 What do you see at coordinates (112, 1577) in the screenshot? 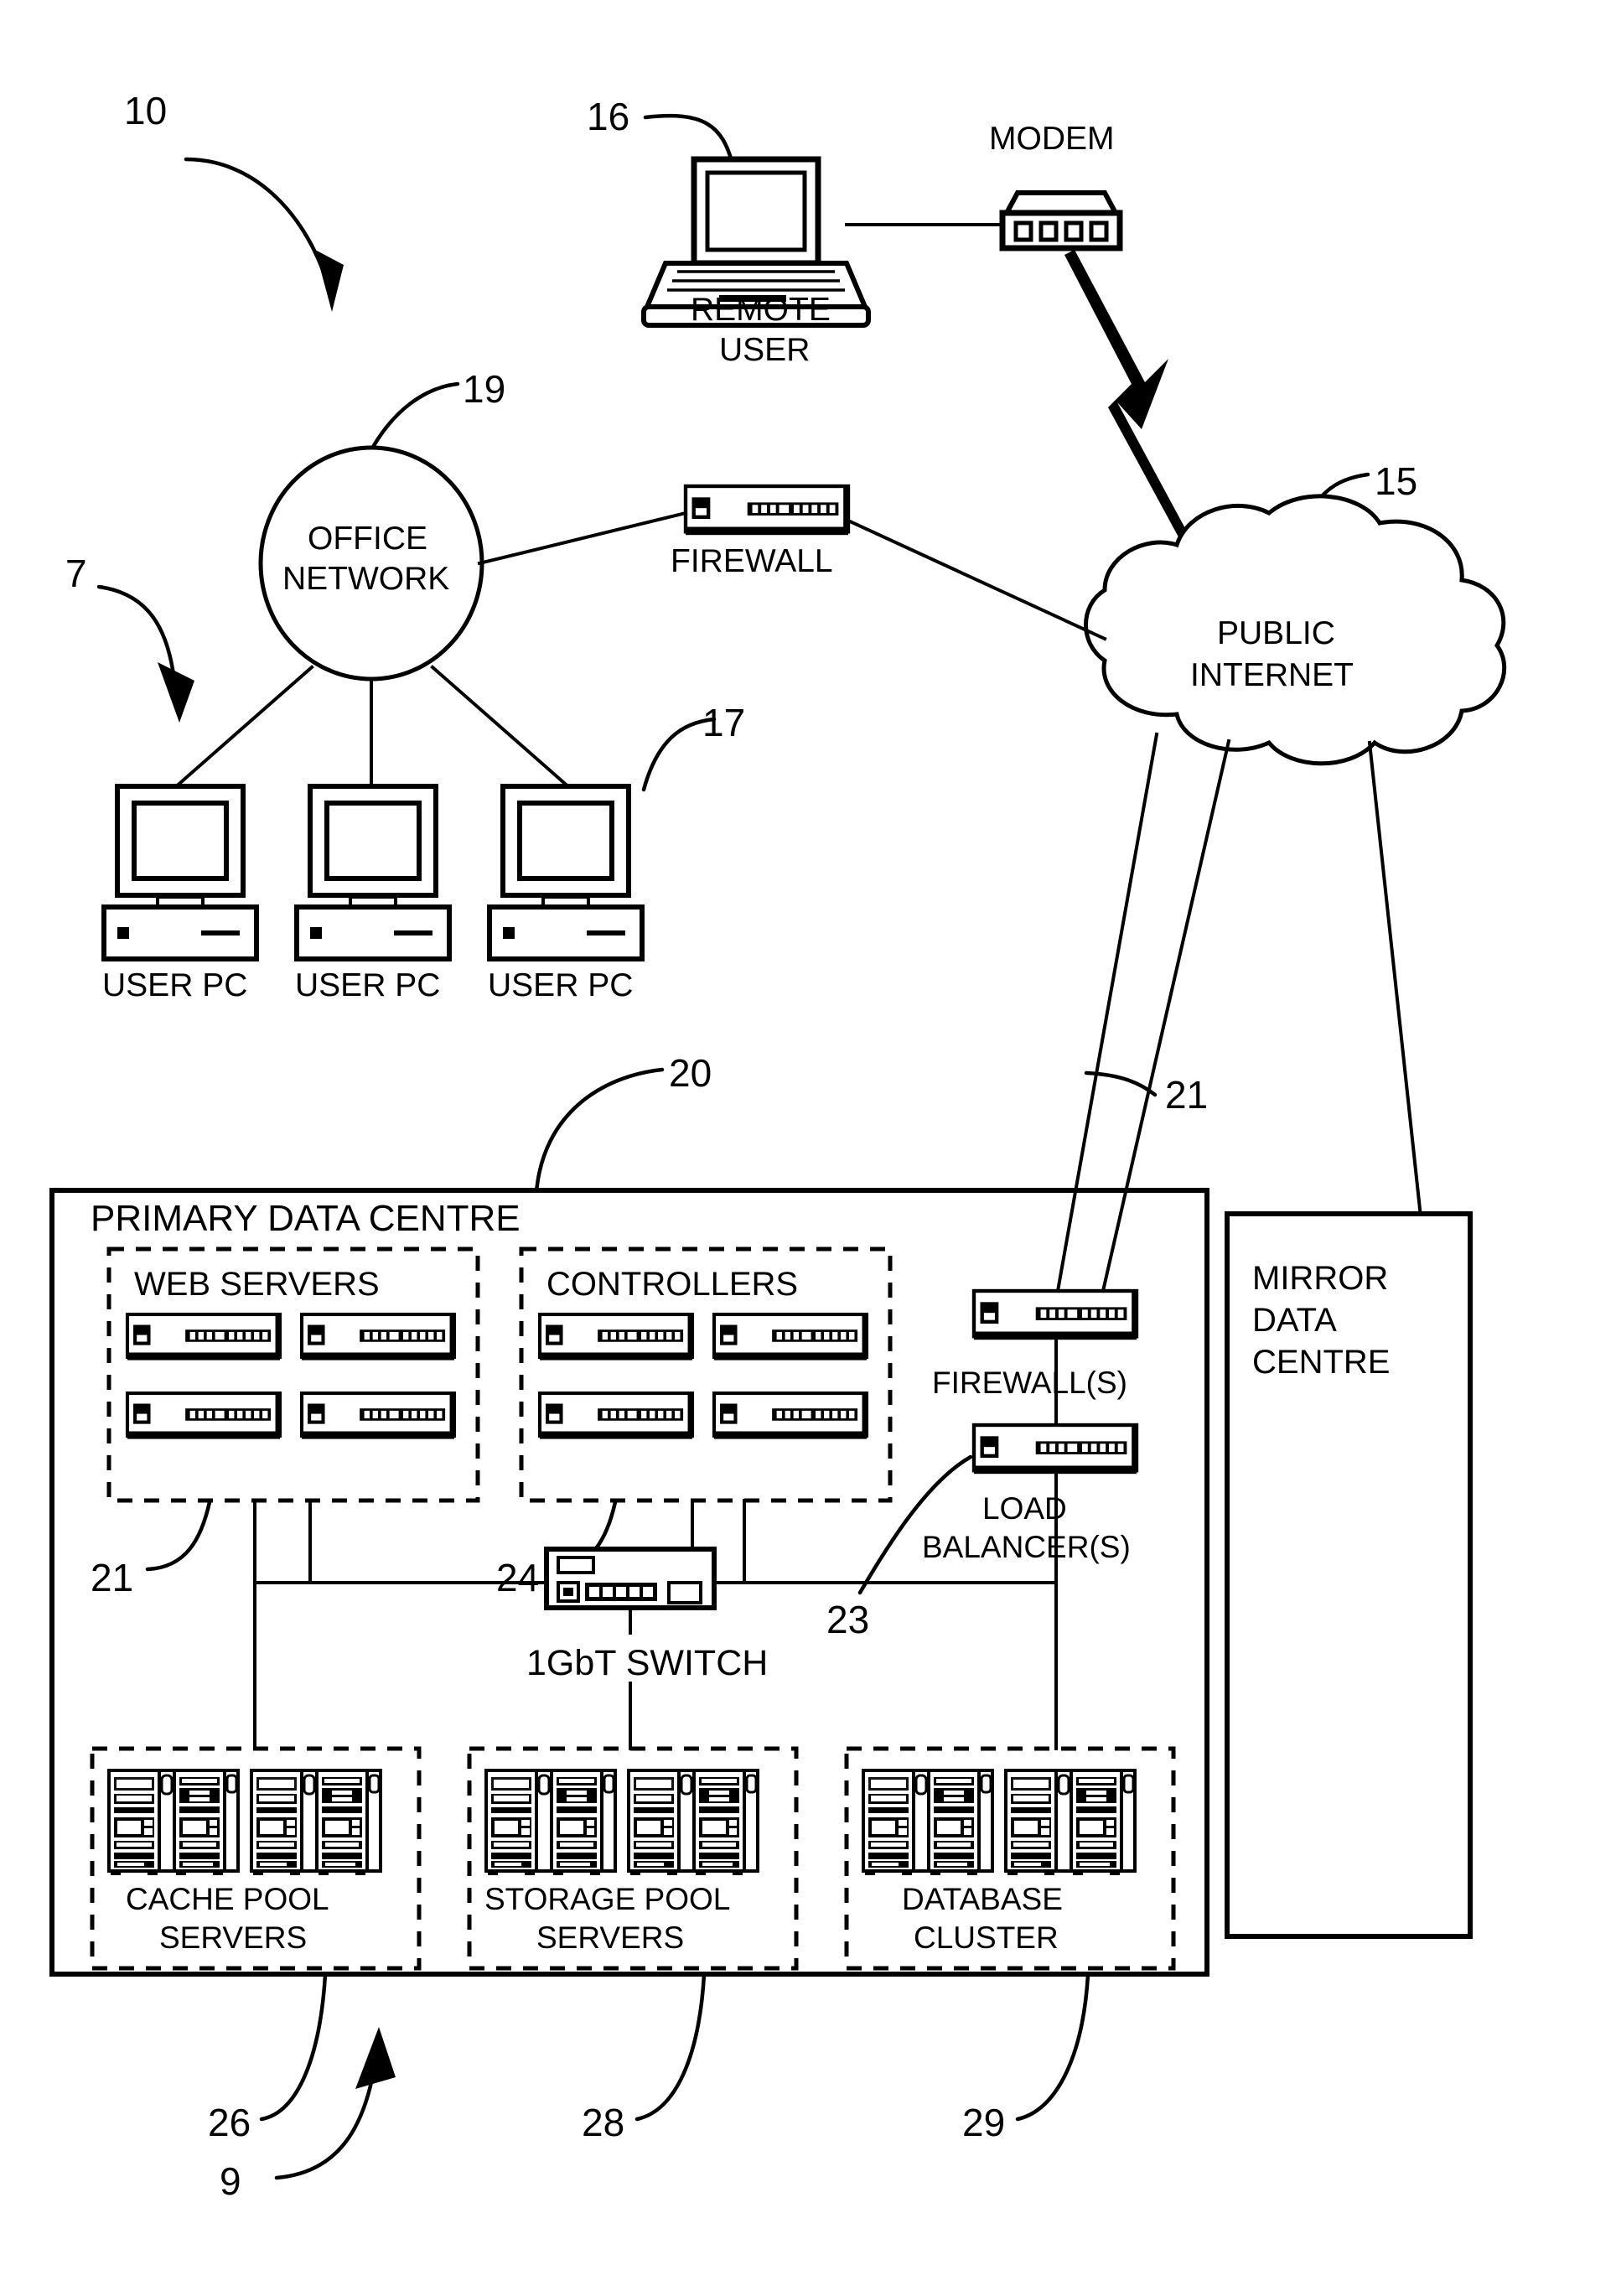
I see `ref-22-label: 21` at bounding box center [112, 1577].